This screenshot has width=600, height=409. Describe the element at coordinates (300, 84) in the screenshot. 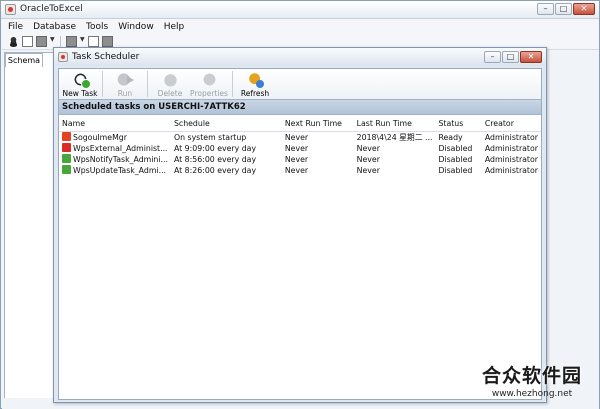

I see `scheduler-toolbar: New Task Run Delete Properties Refresh` at that location.